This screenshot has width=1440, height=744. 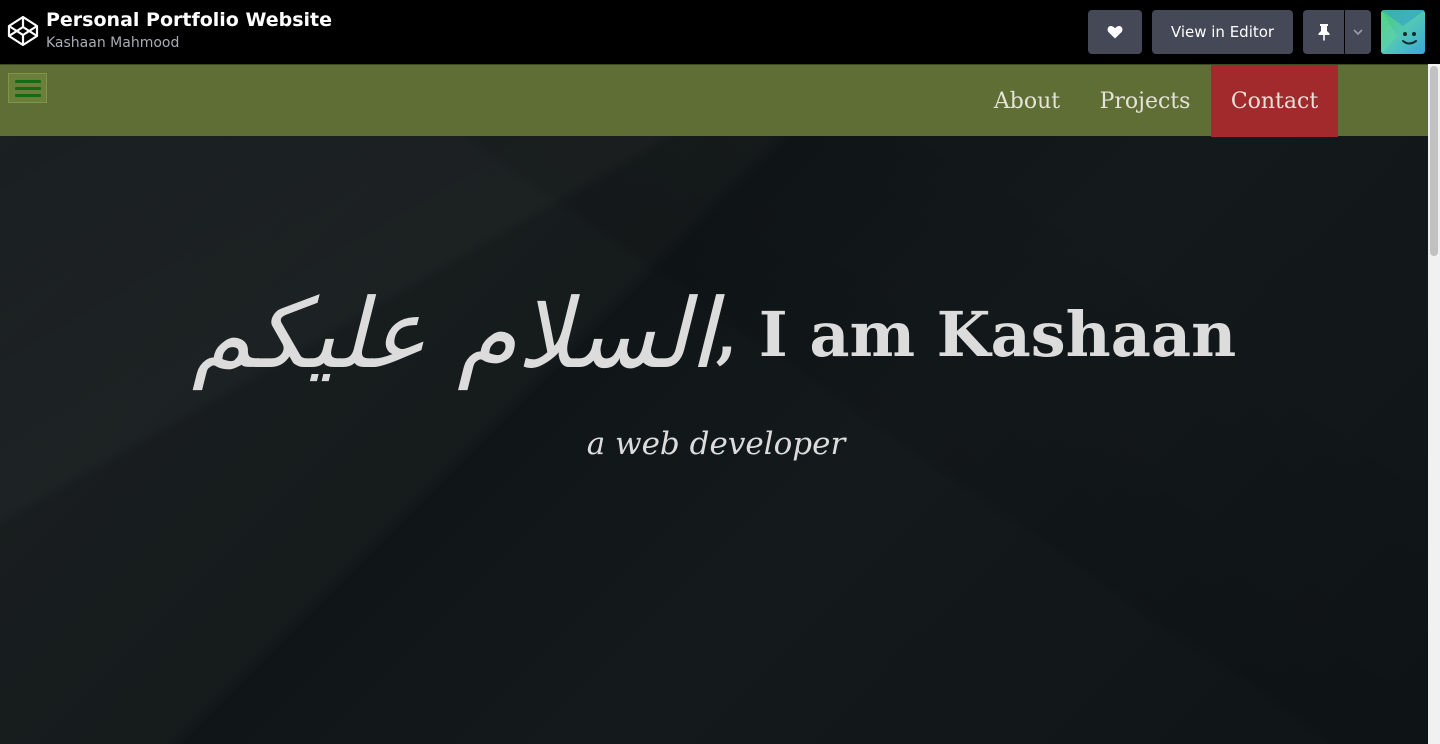 I want to click on nav-link-projects: Projects, so click(x=1145, y=101).